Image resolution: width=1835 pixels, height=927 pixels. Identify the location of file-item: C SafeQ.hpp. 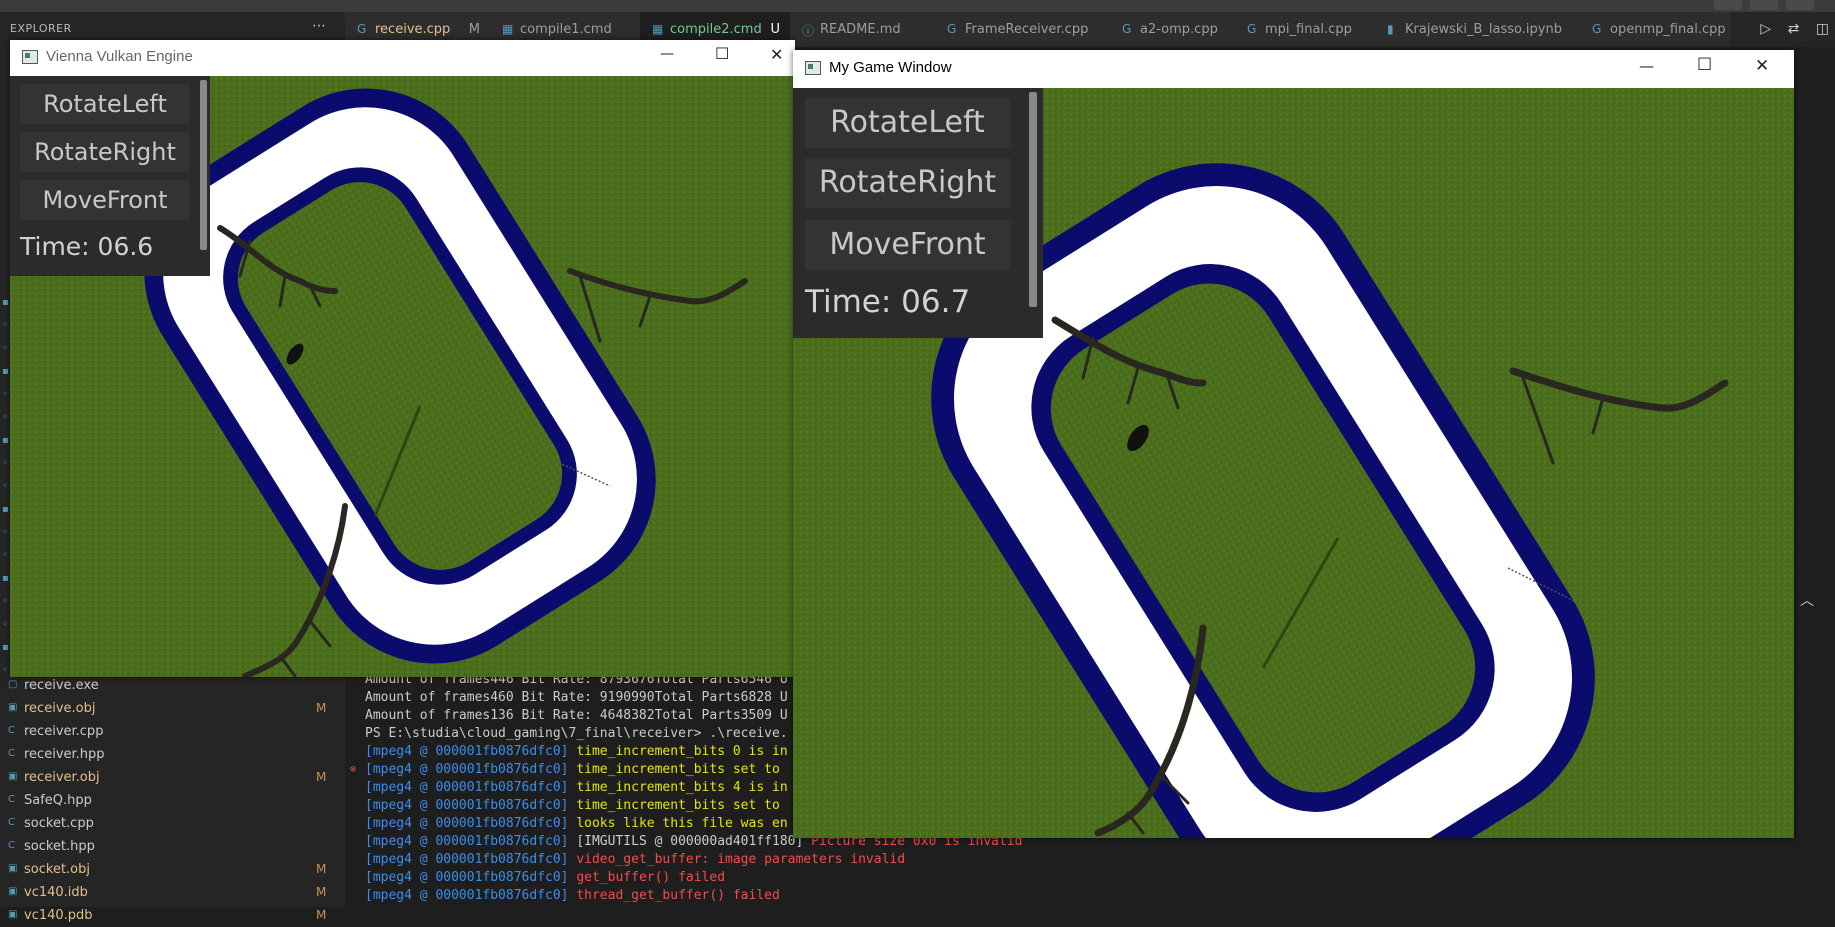
(172, 801).